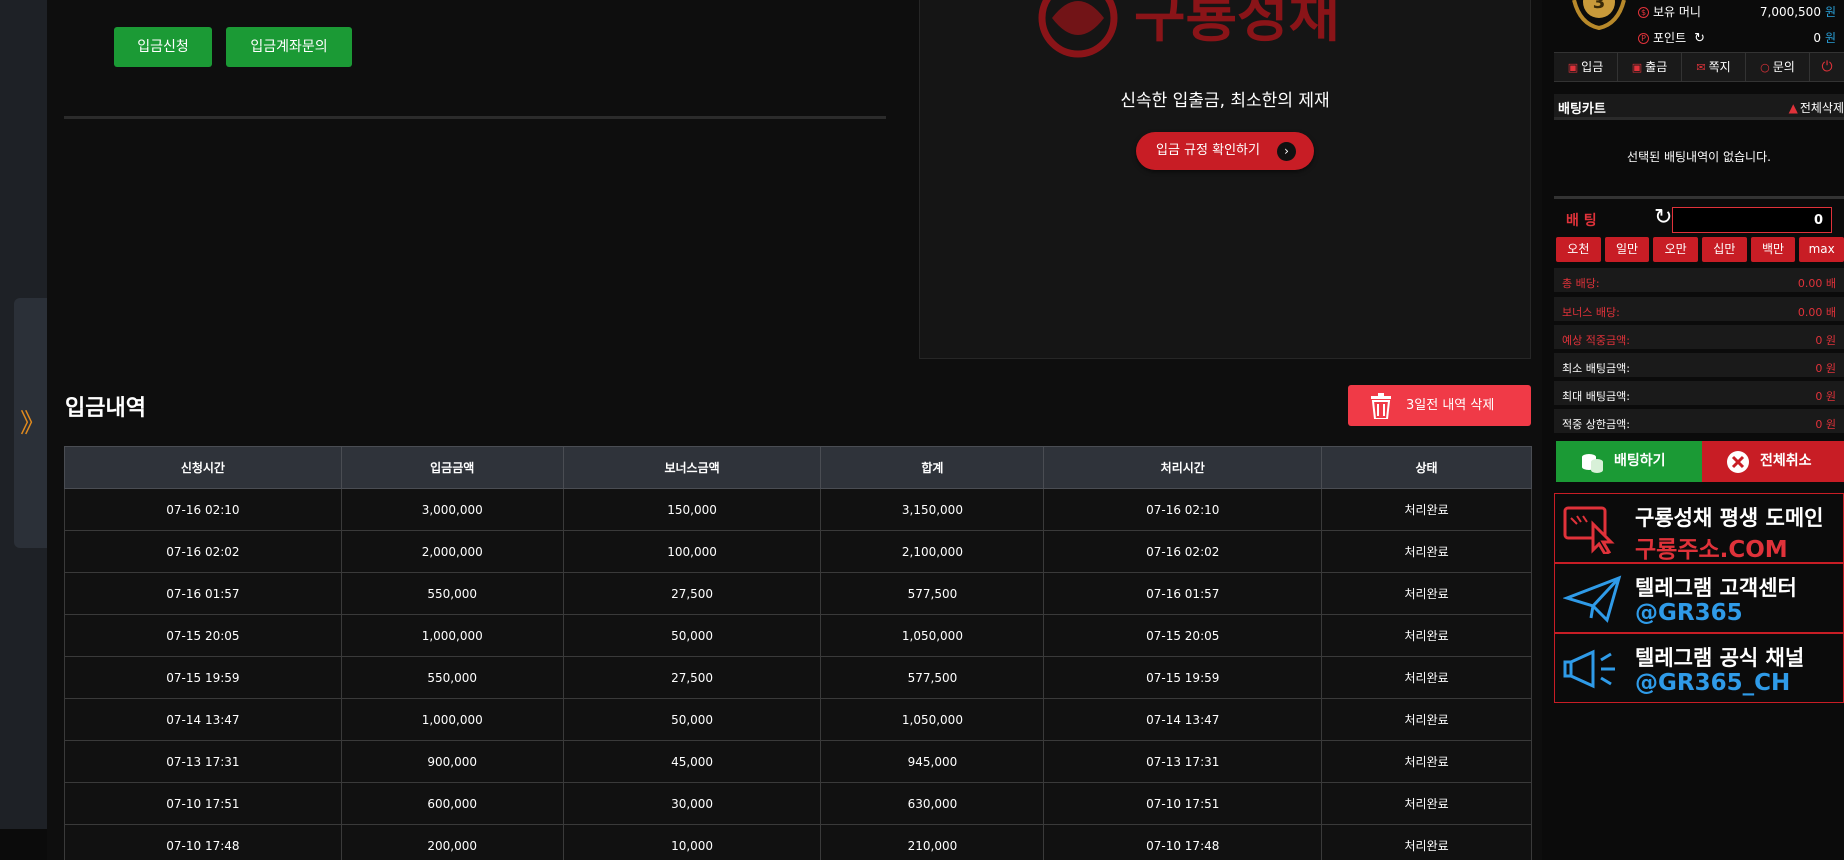 This screenshot has width=1844, height=860. I want to click on quick-amount-button: max, so click(1821, 249).